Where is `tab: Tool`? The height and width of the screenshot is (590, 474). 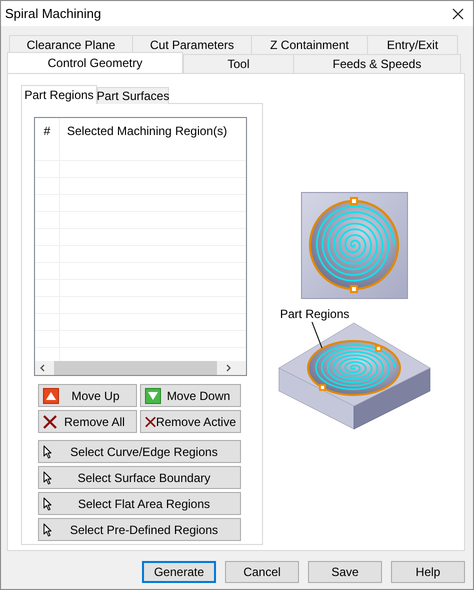 tab: Tool is located at coordinates (238, 63).